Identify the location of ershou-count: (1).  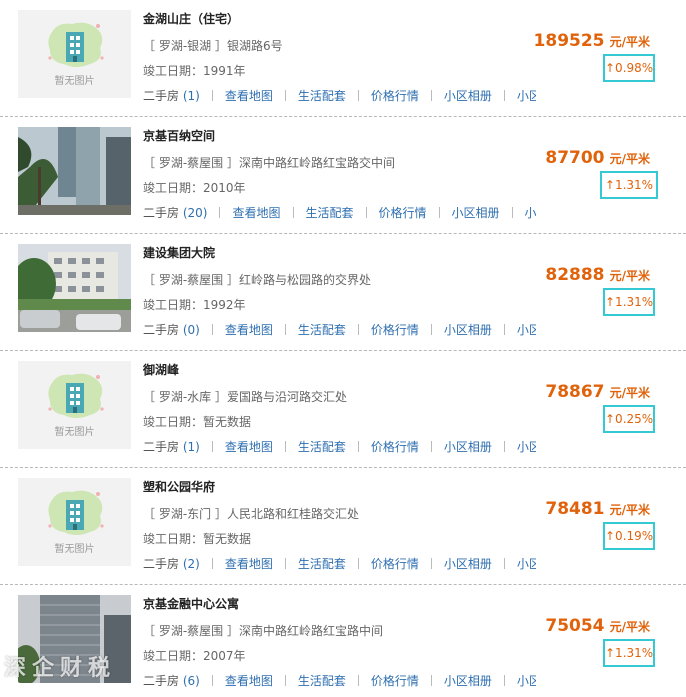
(191, 447).